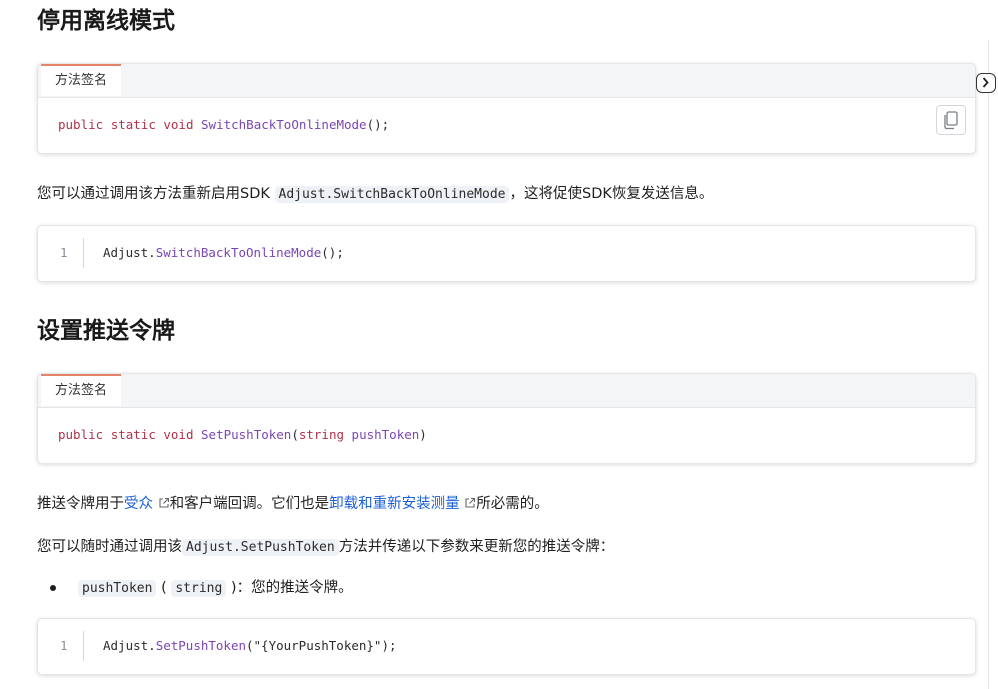 The image size is (998, 689). I want to click on copy-button, so click(951, 120).